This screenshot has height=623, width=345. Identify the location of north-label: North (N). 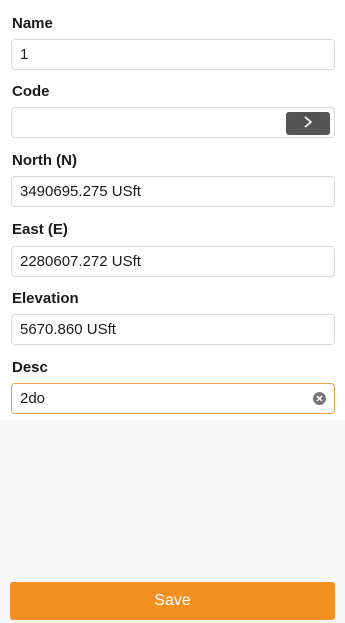
(44, 160).